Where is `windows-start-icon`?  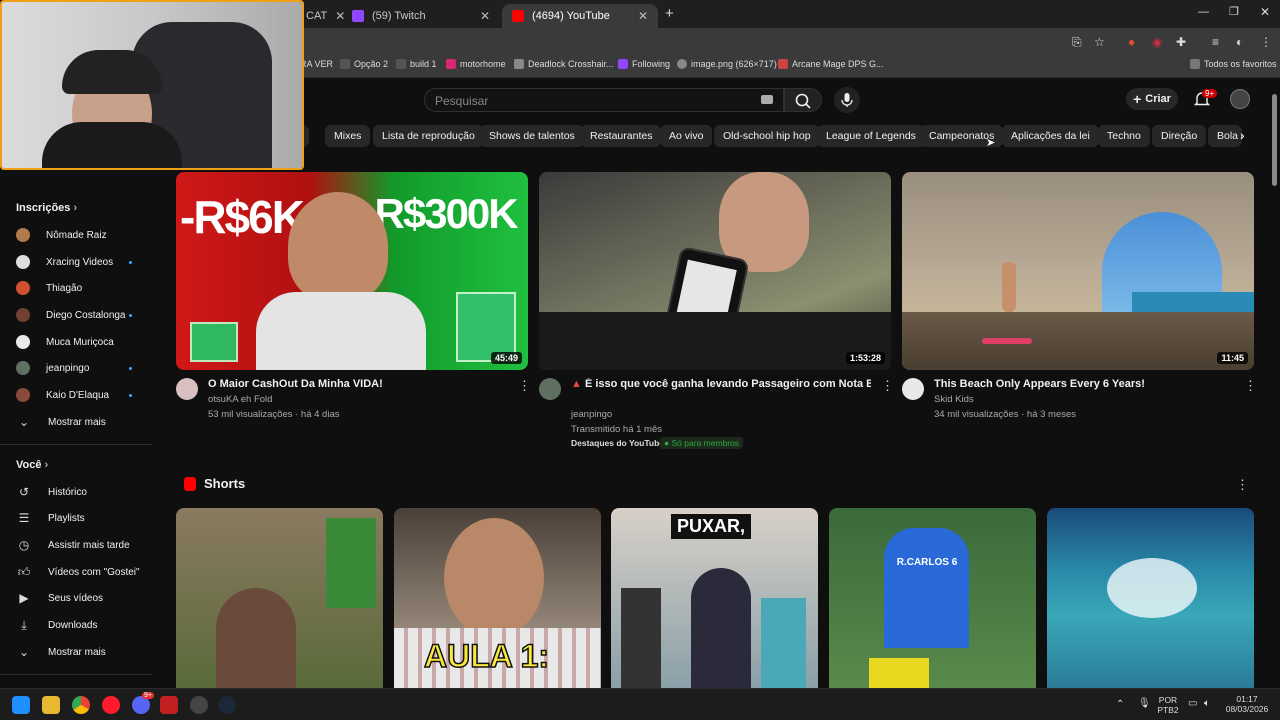 windows-start-icon is located at coordinates (21, 705).